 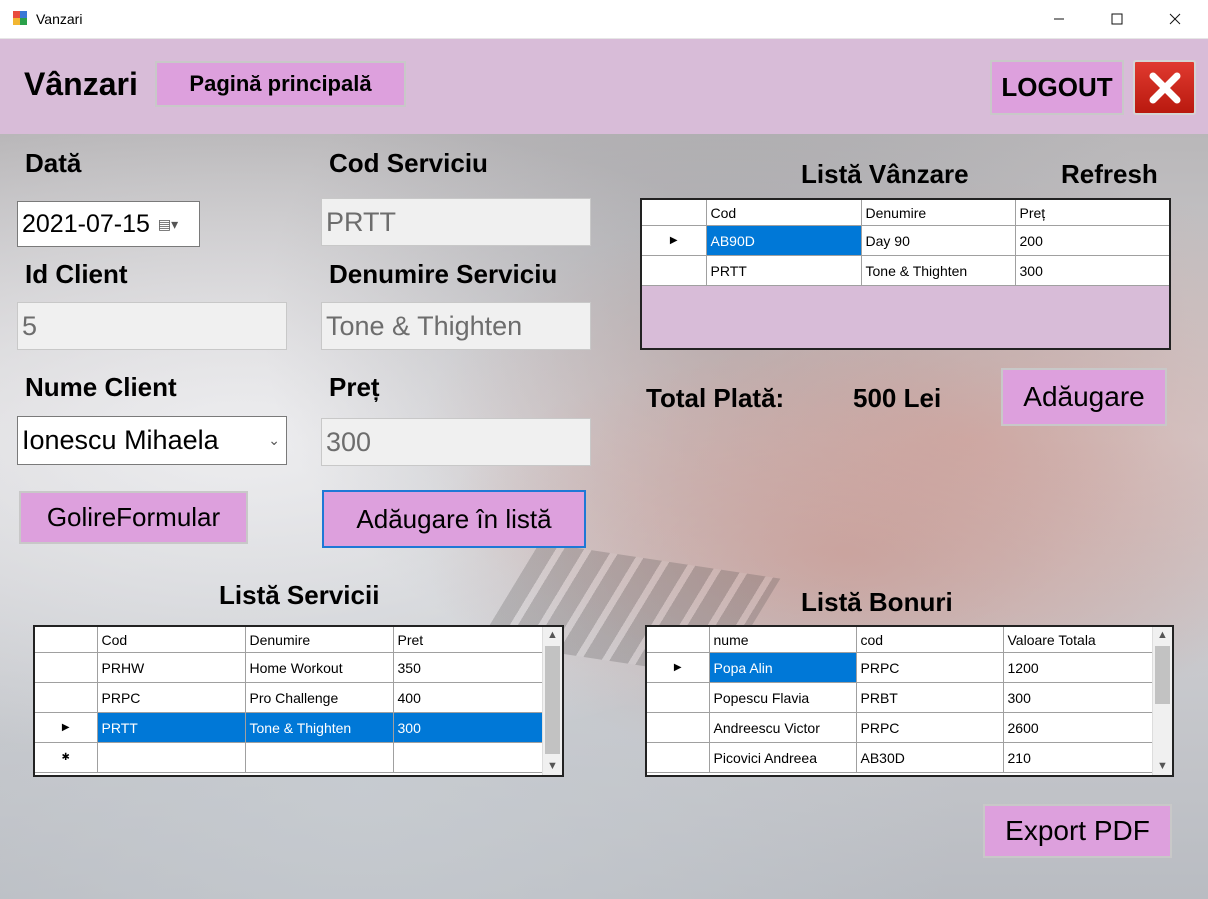 I want to click on table-cell: Popa Alin, so click(x=783, y=667).